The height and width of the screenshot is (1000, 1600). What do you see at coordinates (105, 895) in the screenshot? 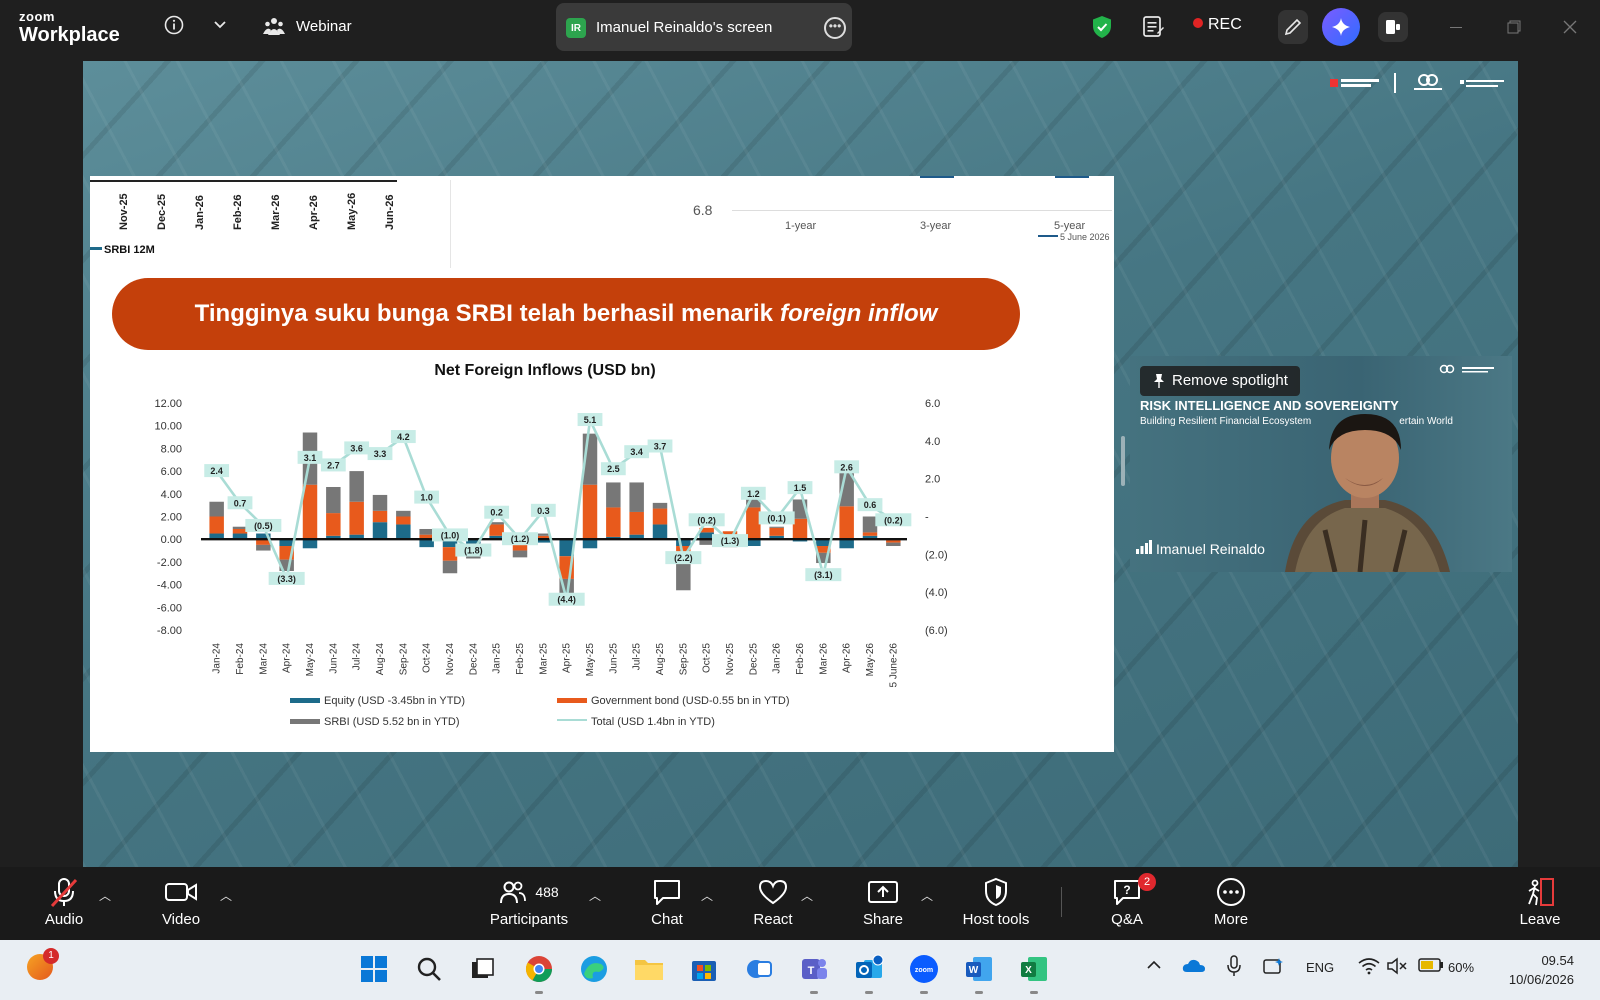
I see `audio-options-caret-icon: ︿` at bounding box center [105, 895].